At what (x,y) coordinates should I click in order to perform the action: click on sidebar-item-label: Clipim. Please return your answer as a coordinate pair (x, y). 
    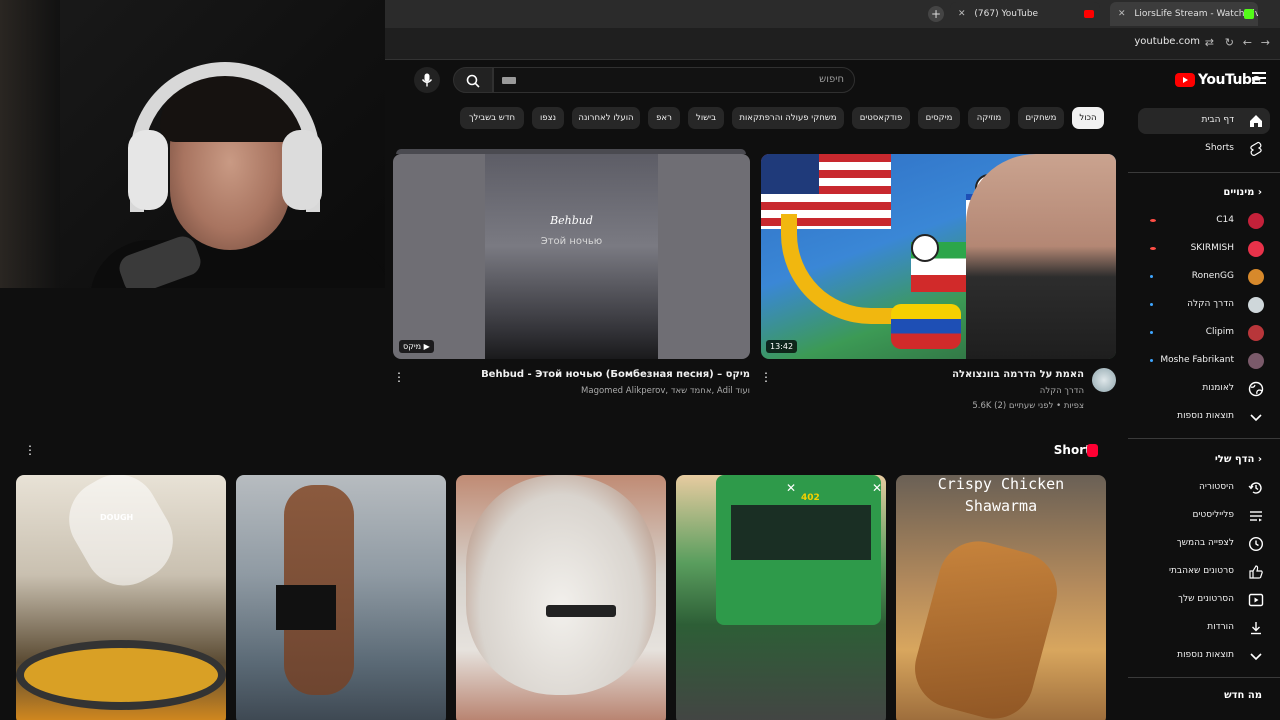
    Looking at the image, I should click on (1219, 332).